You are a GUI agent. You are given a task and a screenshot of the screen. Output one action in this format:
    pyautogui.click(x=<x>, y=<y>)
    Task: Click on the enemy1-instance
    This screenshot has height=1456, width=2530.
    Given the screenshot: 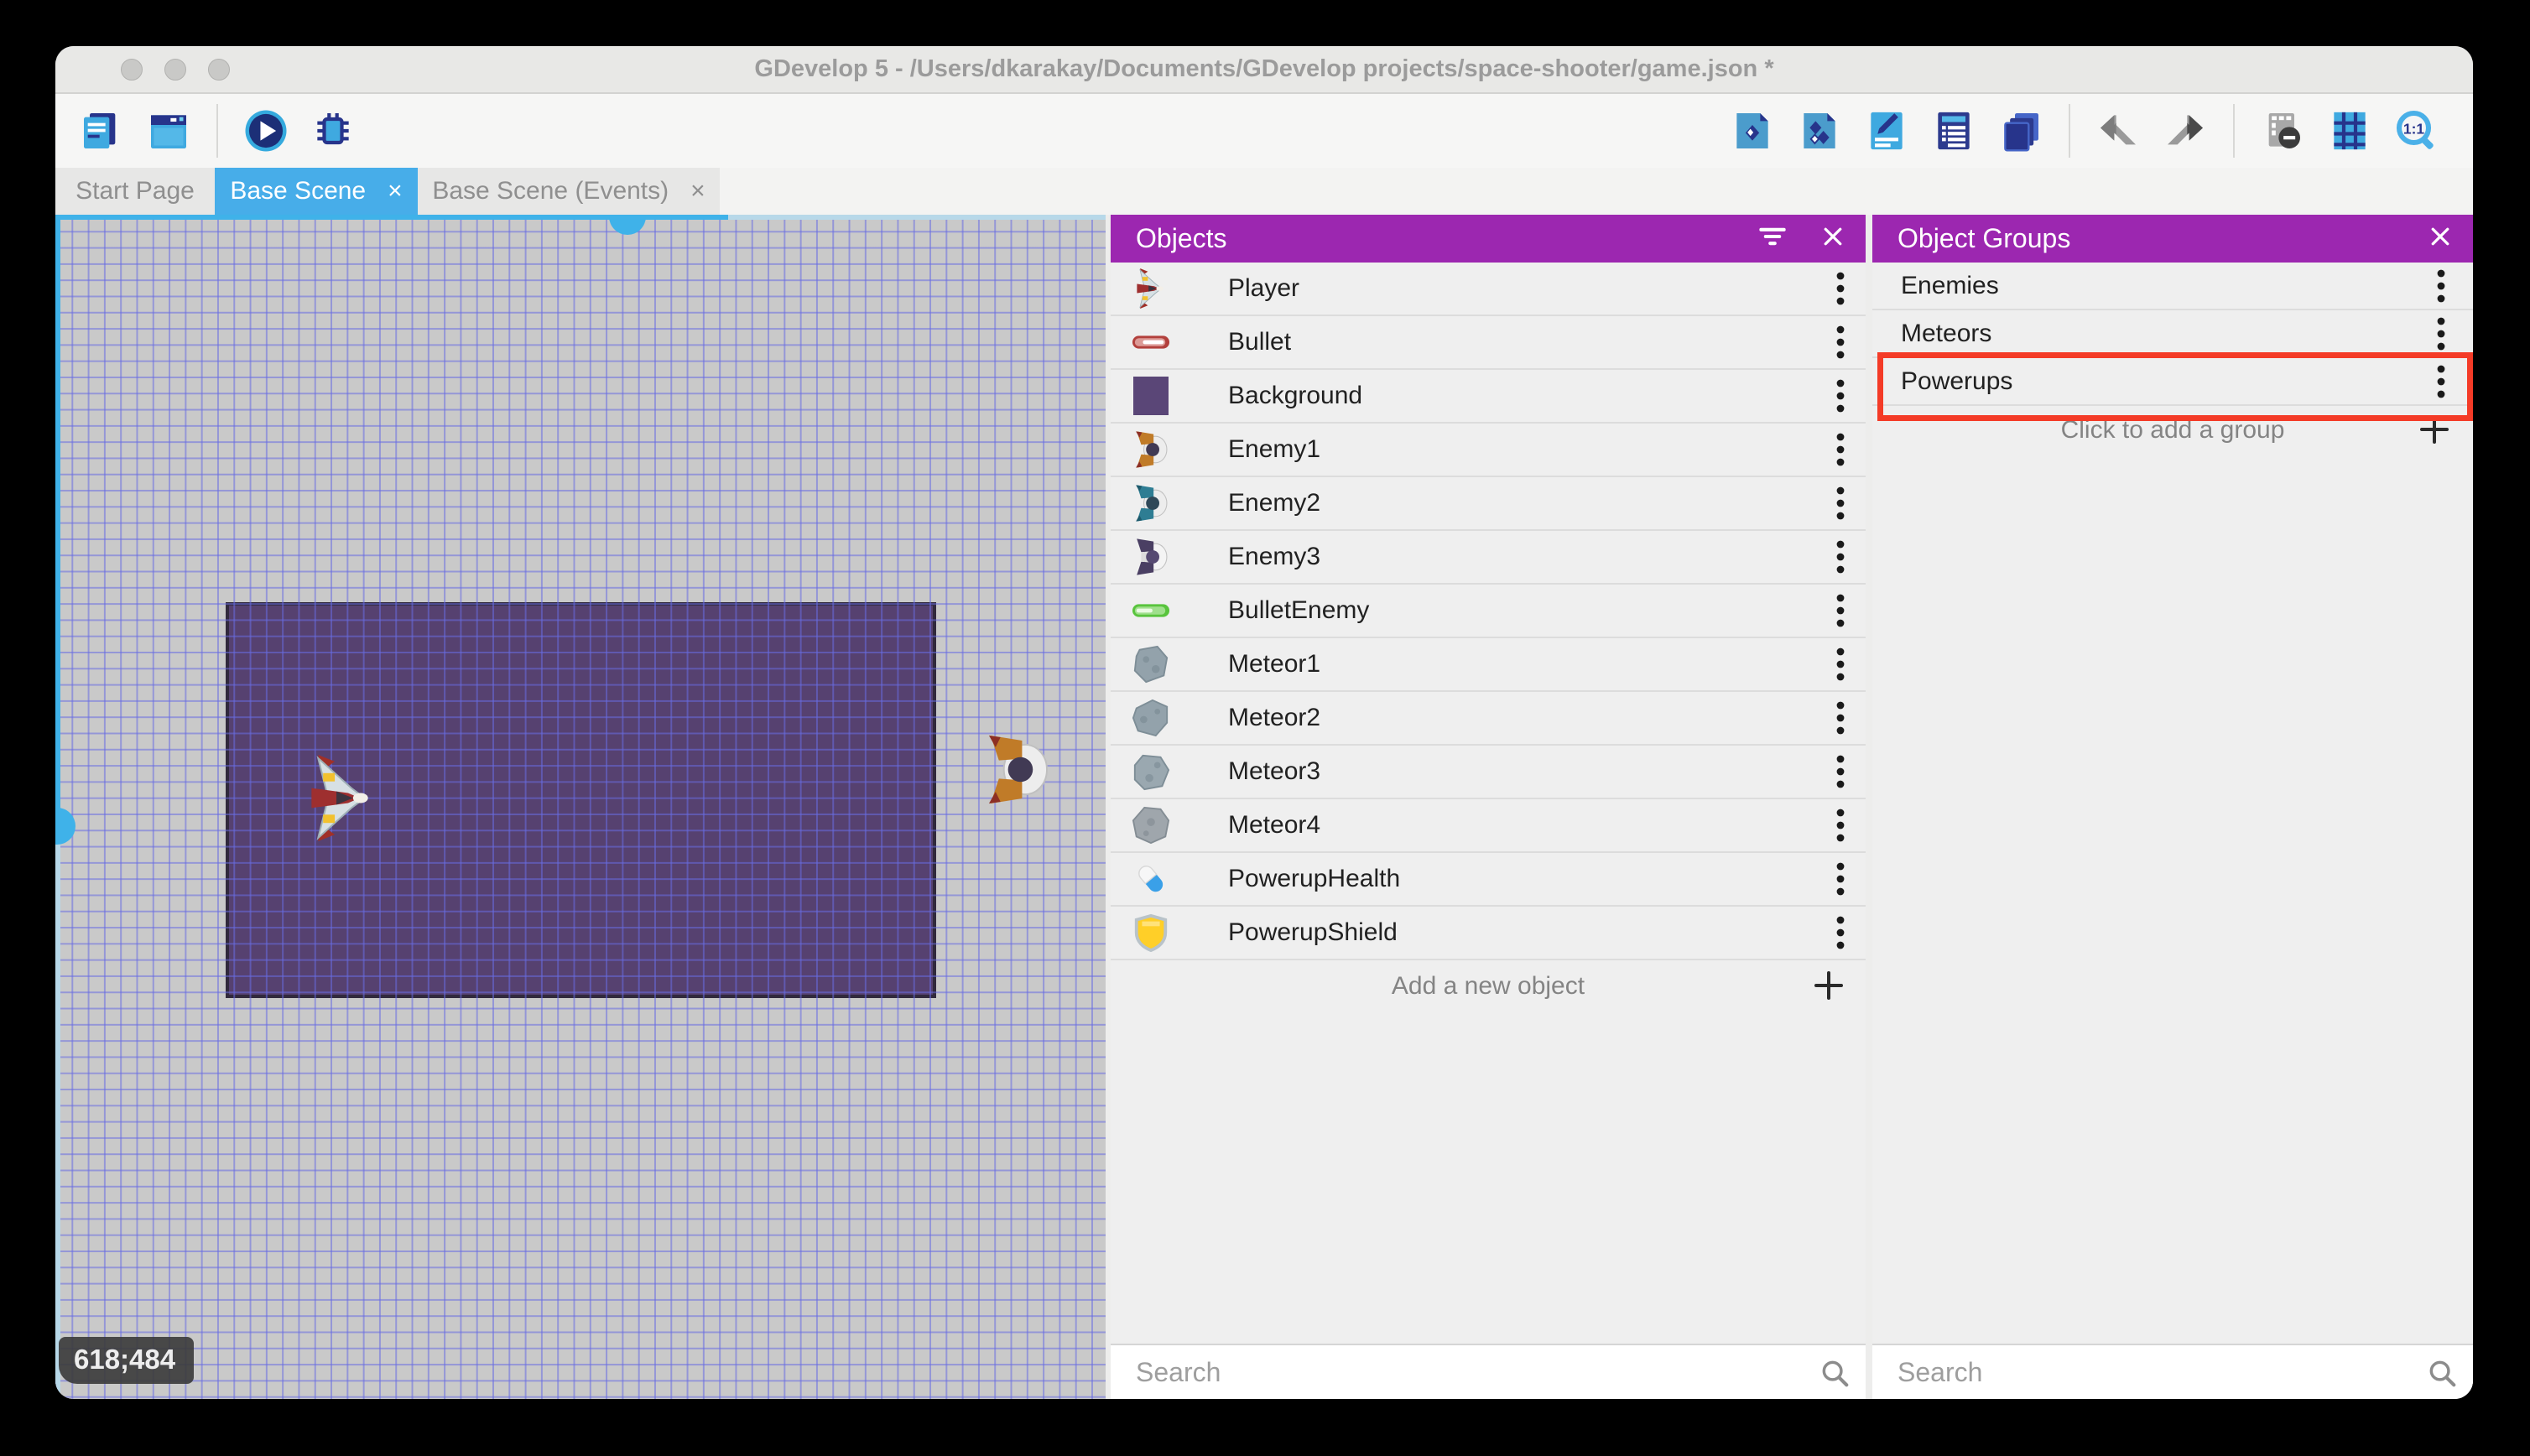 What is the action you would take?
    pyautogui.click(x=1017, y=769)
    